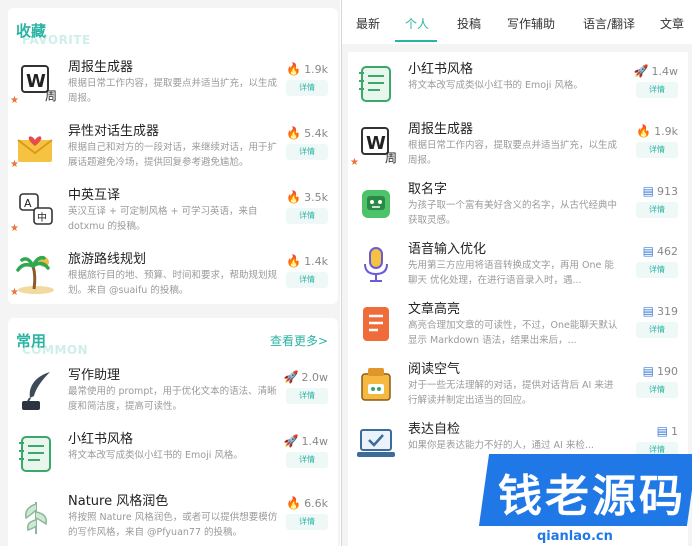  Describe the element at coordinates (94, 375) in the screenshot. I see `card-title: 写作助理` at that location.